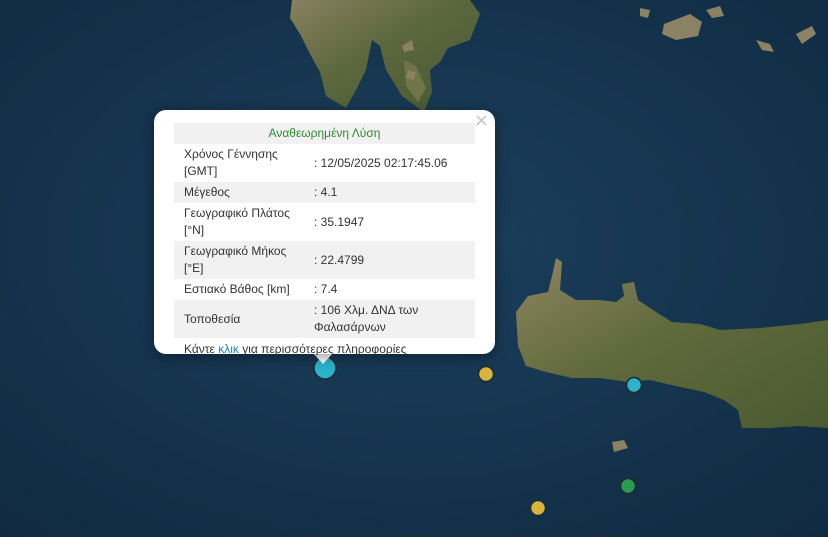 This screenshot has height=537, width=828. Describe the element at coordinates (239, 319) in the screenshot. I see `location-label: Τοποθεσία` at that location.